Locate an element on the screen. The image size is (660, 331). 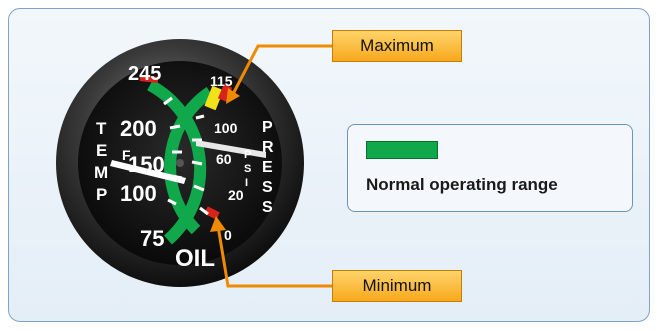
press-label-s1: S is located at coordinates (267, 187).